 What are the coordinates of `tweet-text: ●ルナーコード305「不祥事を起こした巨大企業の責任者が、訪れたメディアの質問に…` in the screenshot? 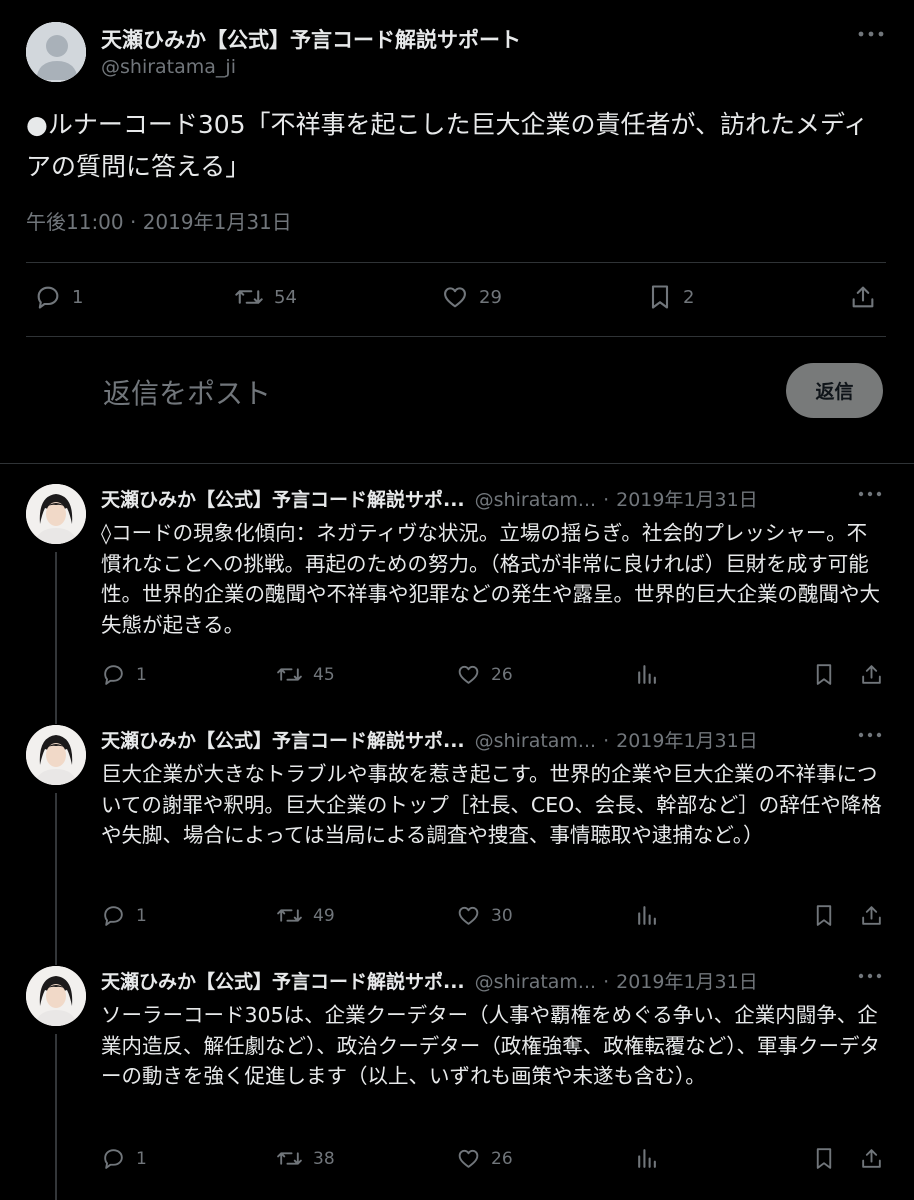 It's located at (447, 145).